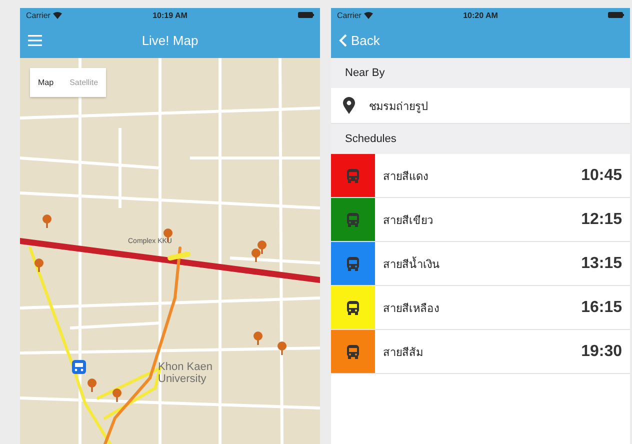 The width and height of the screenshot is (632, 444). I want to click on route-name: สายสีน้ำเงิน, so click(411, 264).